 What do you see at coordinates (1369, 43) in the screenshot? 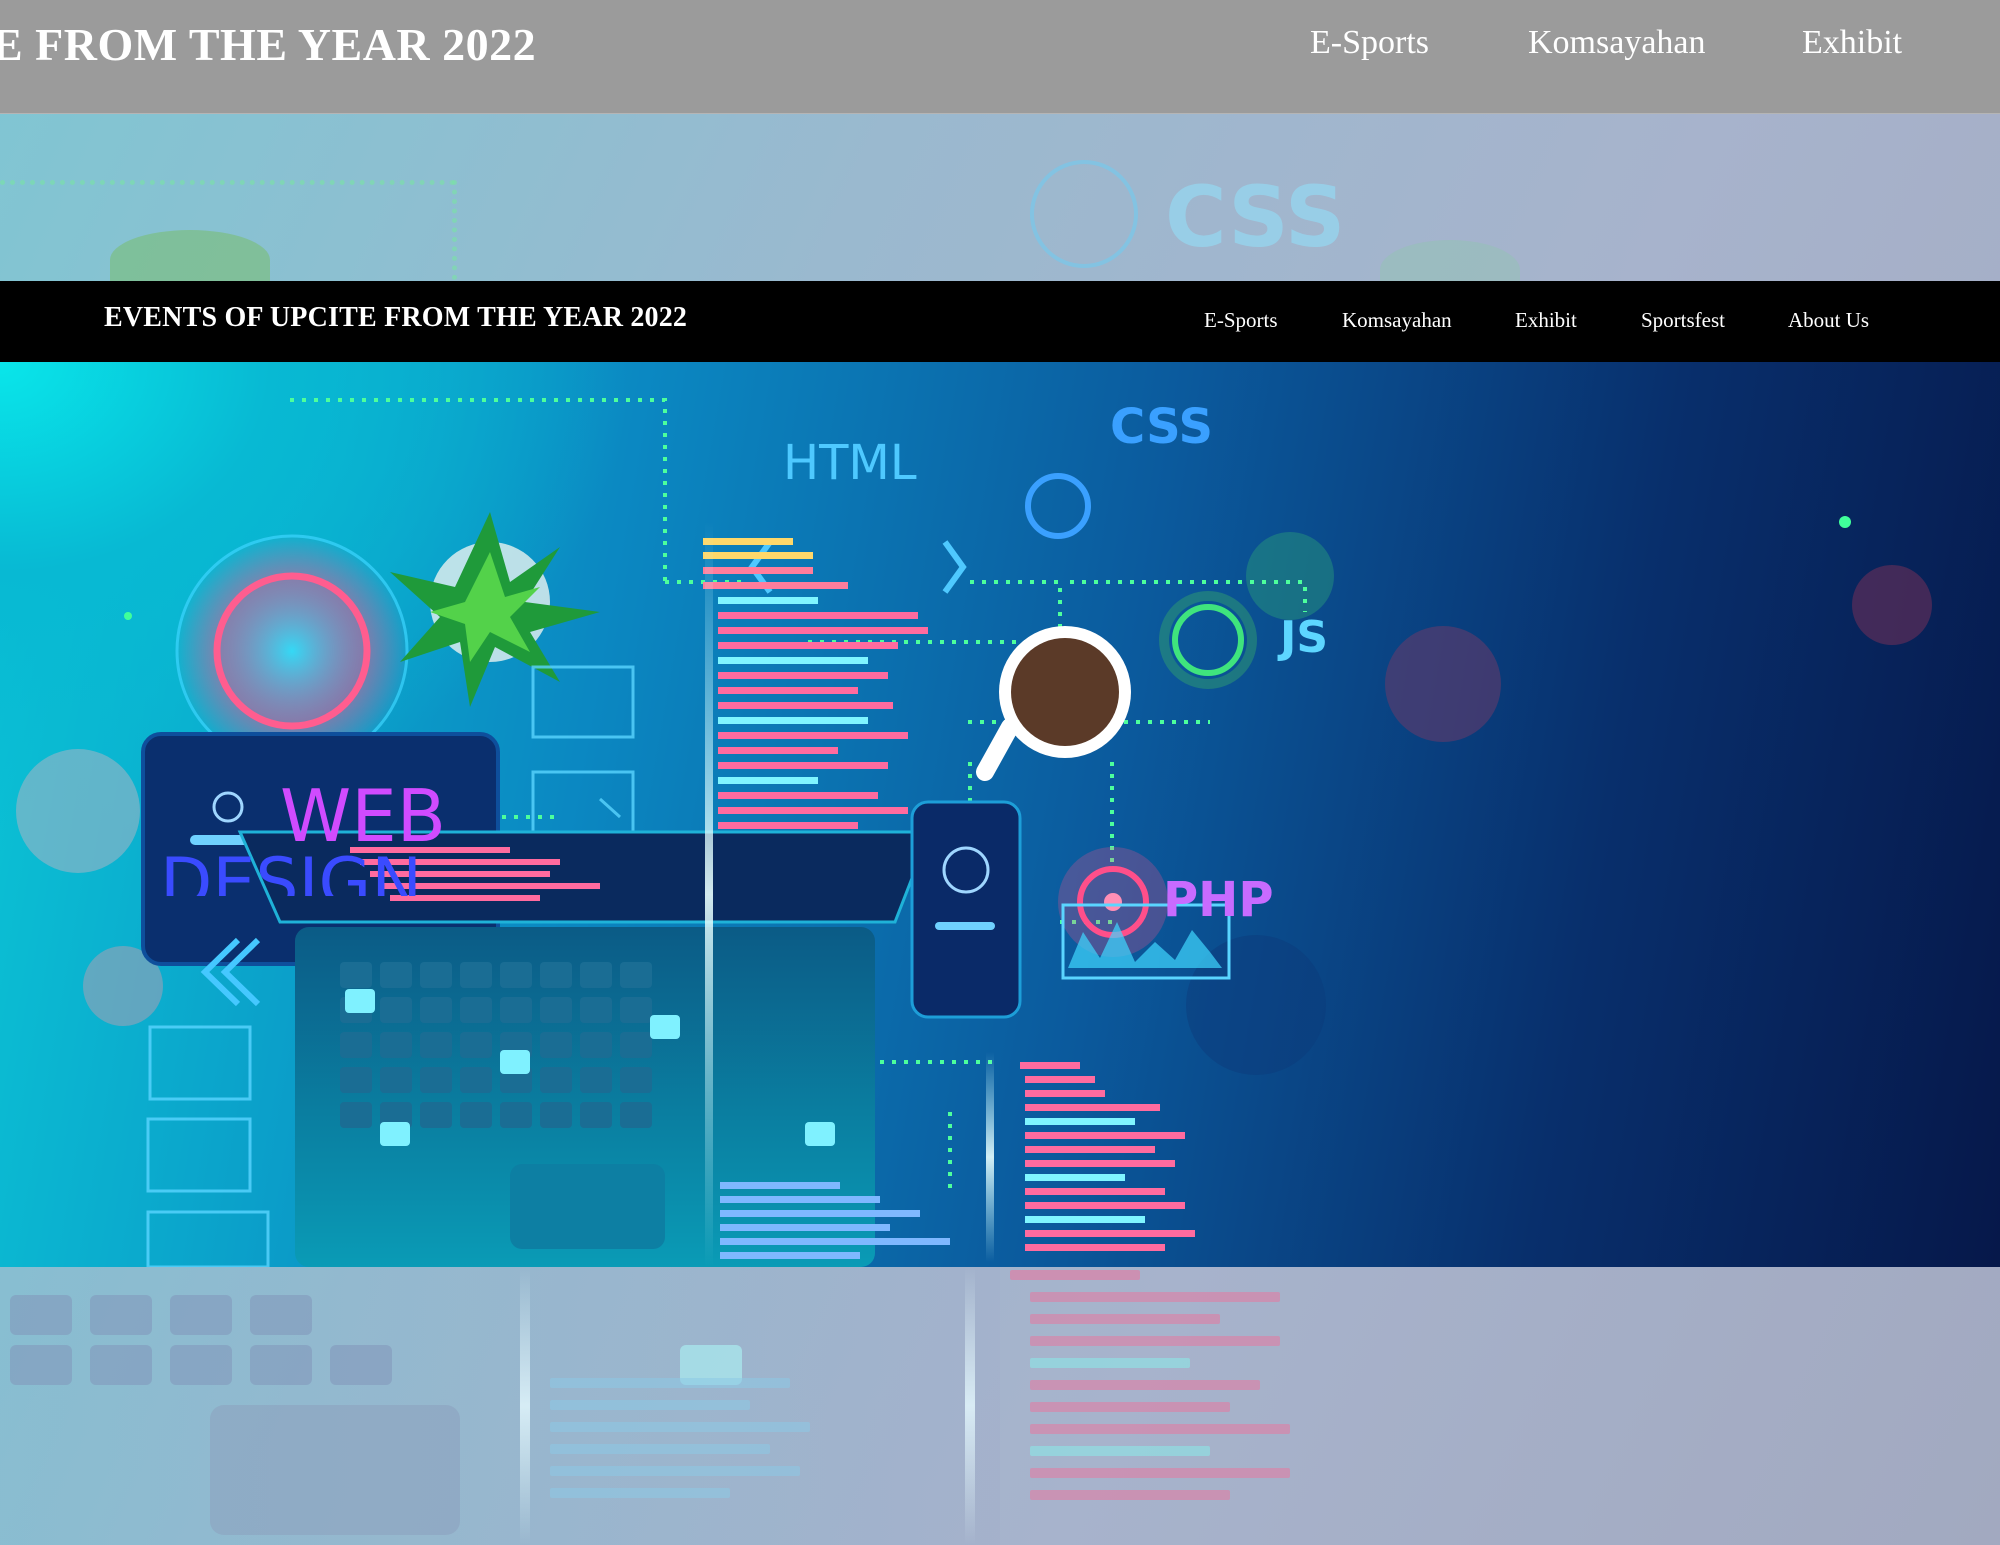
I see `background-nav-esports: E-Sports` at bounding box center [1369, 43].